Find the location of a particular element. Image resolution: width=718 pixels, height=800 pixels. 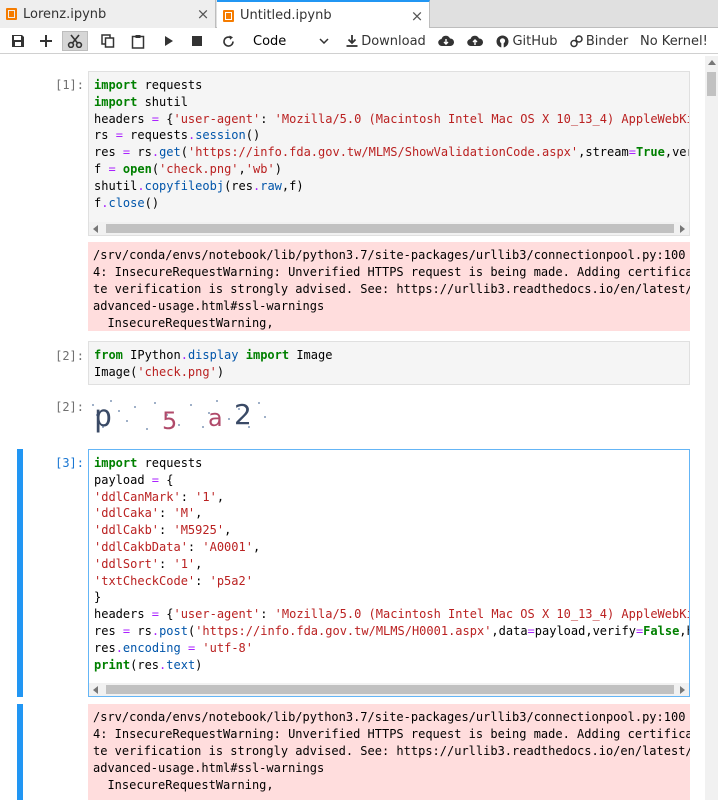

tab-bar: Lorenz.ipynb × Untitled.ipynb × is located at coordinates (359, 14).